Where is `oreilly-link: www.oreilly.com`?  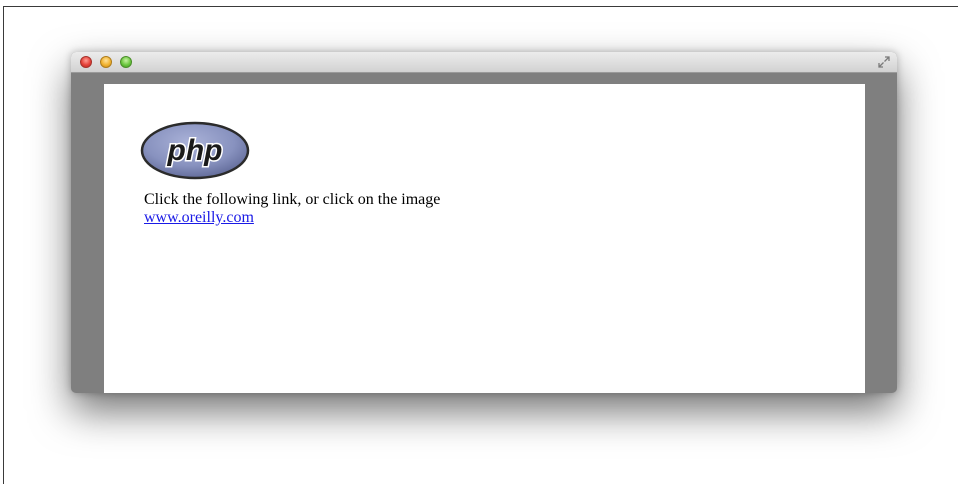 oreilly-link: www.oreilly.com is located at coordinates (199, 218).